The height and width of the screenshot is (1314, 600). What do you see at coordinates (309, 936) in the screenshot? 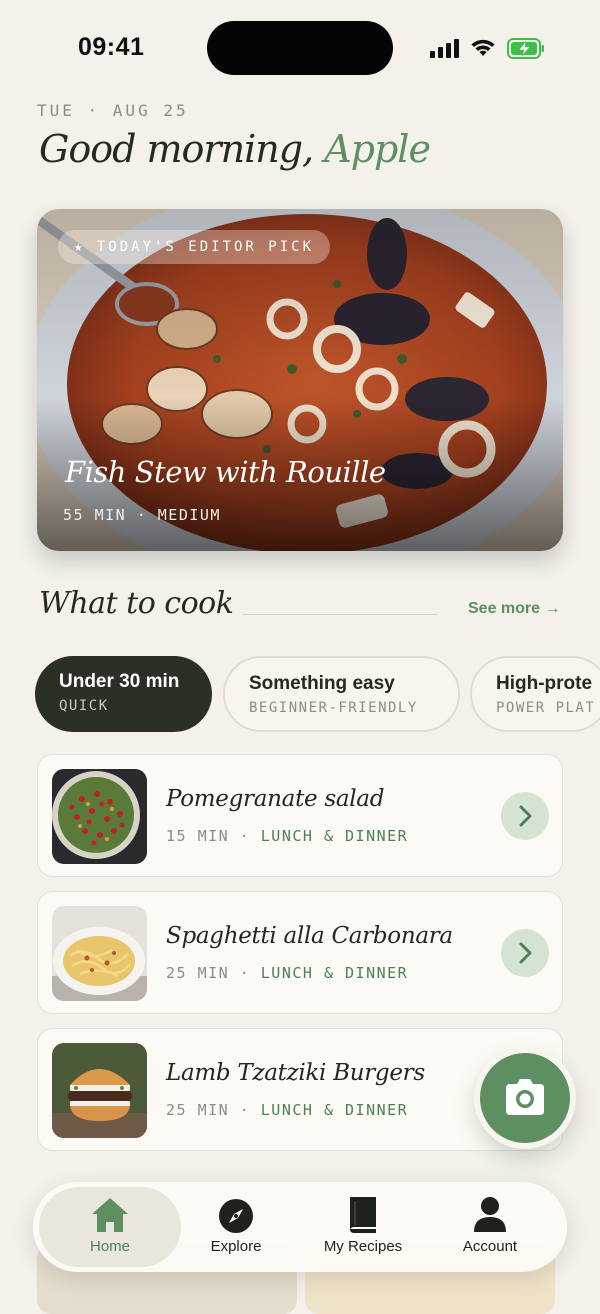
I see `recipe-title: Spaghetti alla Carbonara` at bounding box center [309, 936].